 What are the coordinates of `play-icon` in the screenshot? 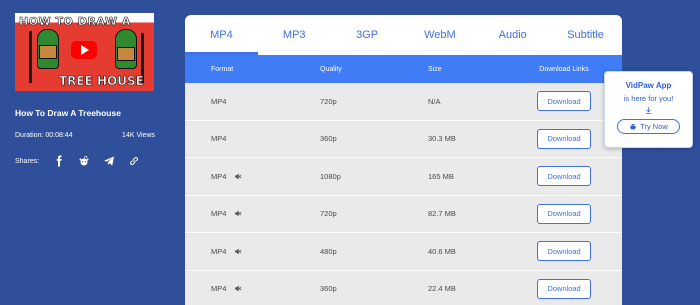 It's located at (84, 50).